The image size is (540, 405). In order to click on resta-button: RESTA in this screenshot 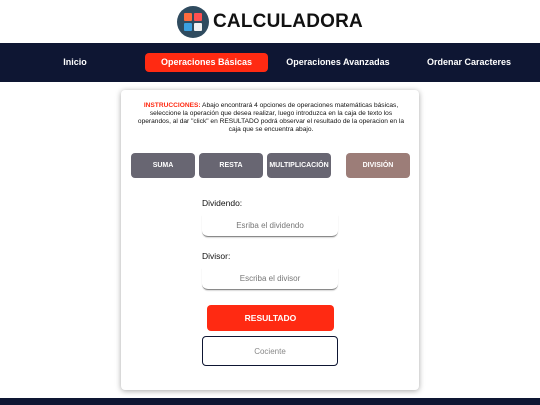, I will do `click(231, 165)`.